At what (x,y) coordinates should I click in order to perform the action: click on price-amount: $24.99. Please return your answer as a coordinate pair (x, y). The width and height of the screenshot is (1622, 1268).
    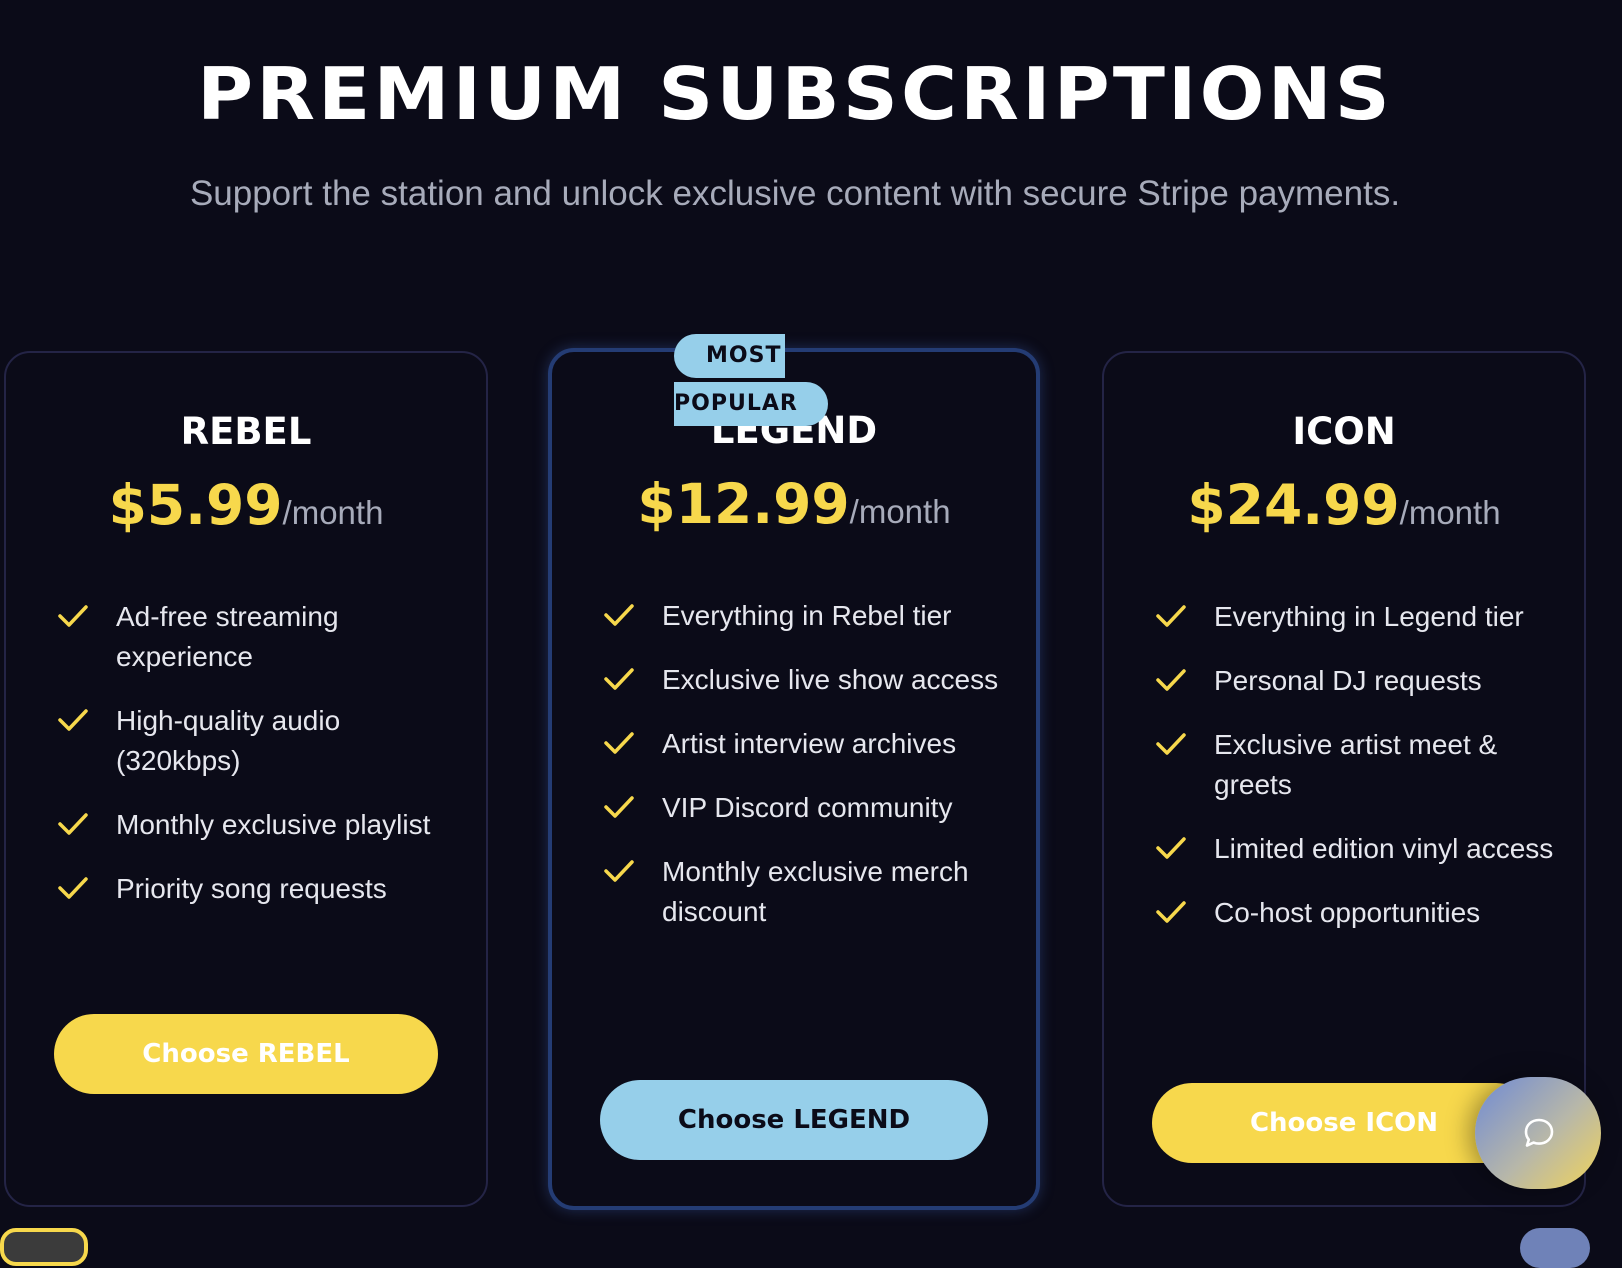
    Looking at the image, I should click on (1293, 505).